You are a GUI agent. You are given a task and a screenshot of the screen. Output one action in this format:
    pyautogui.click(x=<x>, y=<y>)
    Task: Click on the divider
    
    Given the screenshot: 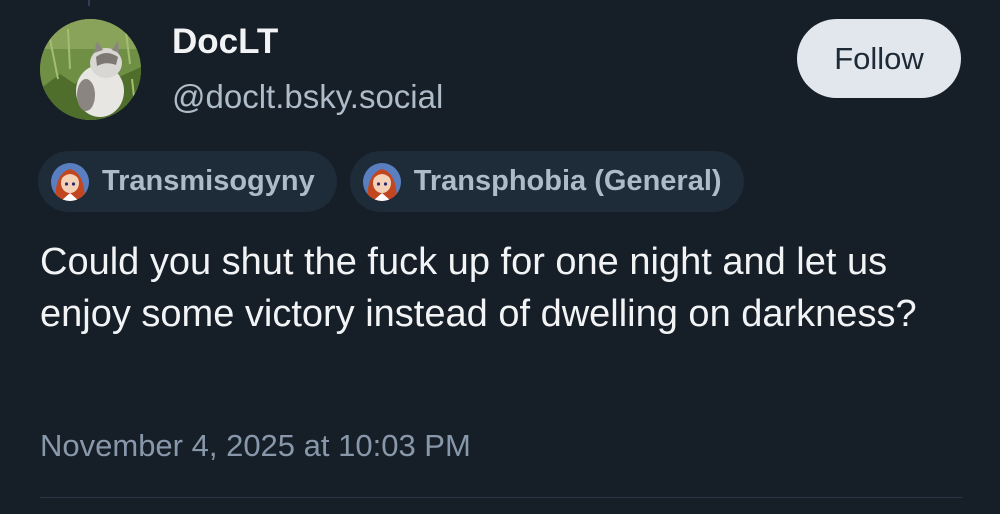 What is the action you would take?
    pyautogui.click(x=501, y=497)
    